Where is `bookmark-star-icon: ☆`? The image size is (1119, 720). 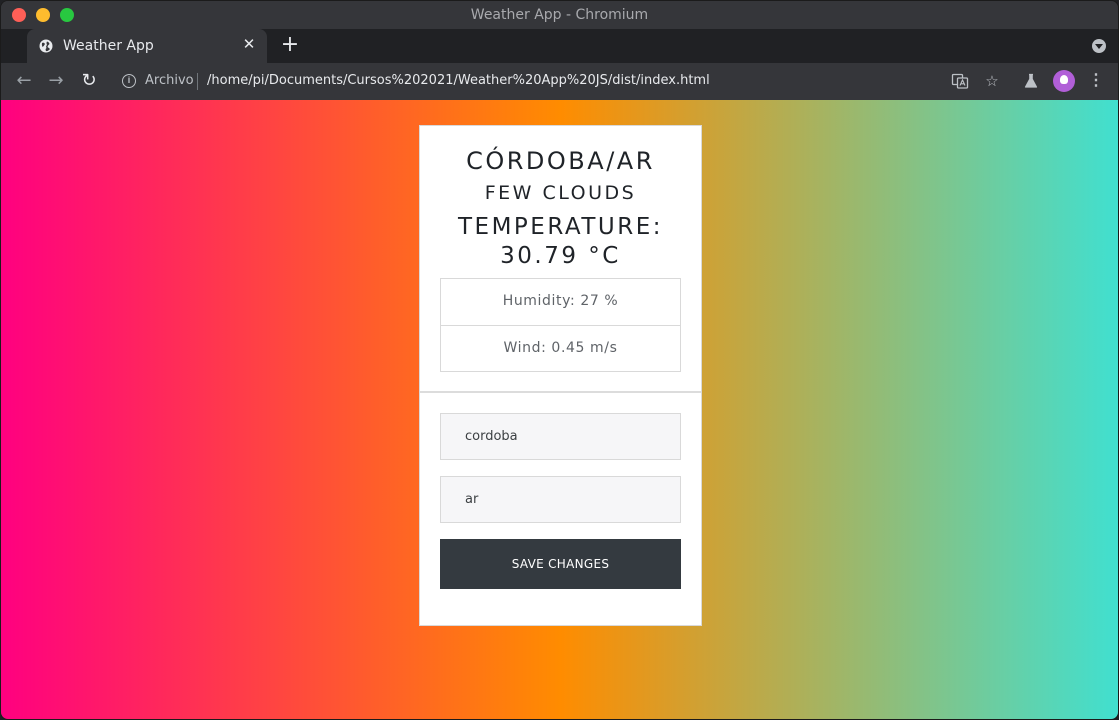 bookmark-star-icon: ☆ is located at coordinates (992, 81).